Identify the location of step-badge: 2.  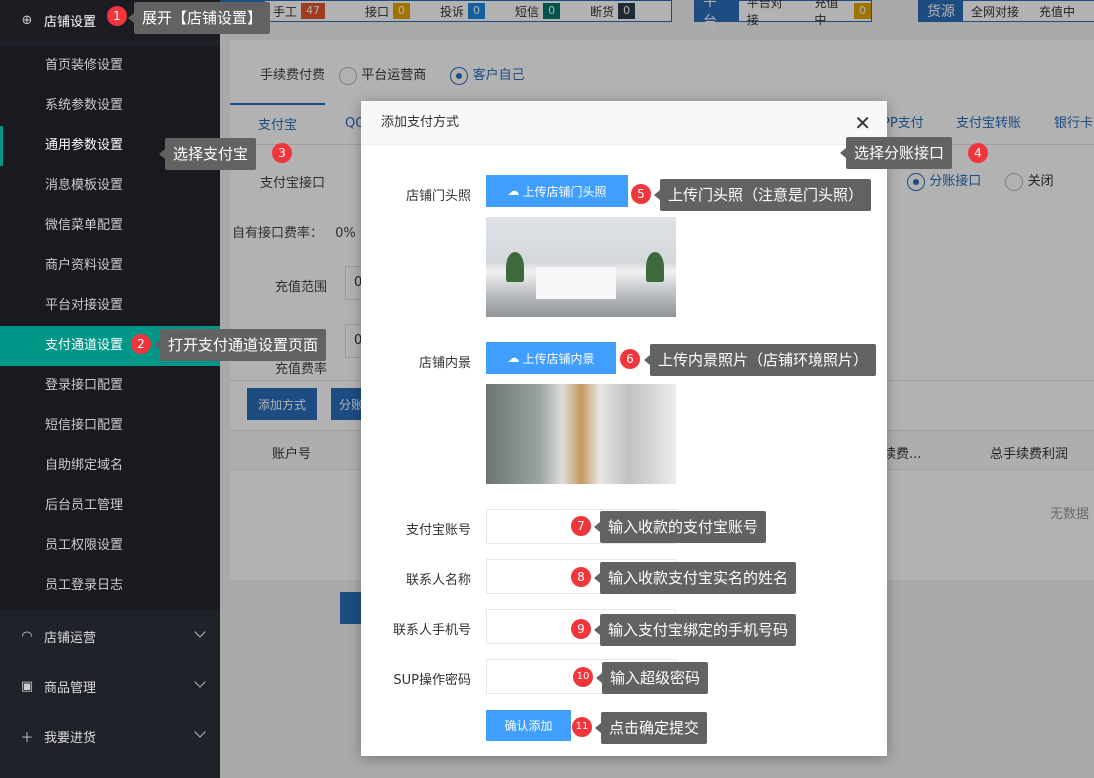
(141, 344).